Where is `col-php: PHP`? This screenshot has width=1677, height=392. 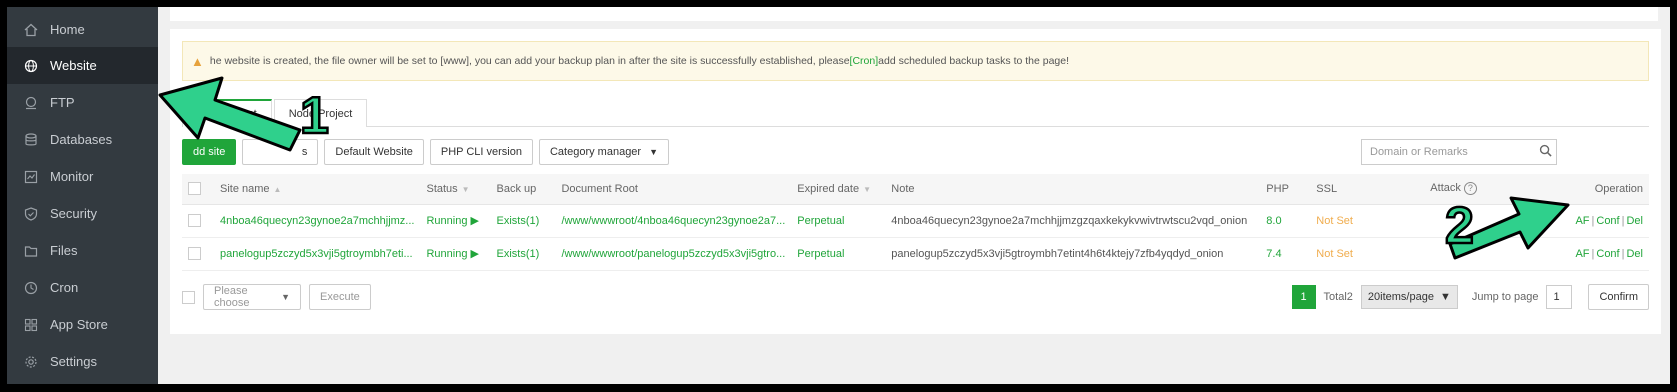 col-php: PHP is located at coordinates (1285, 189).